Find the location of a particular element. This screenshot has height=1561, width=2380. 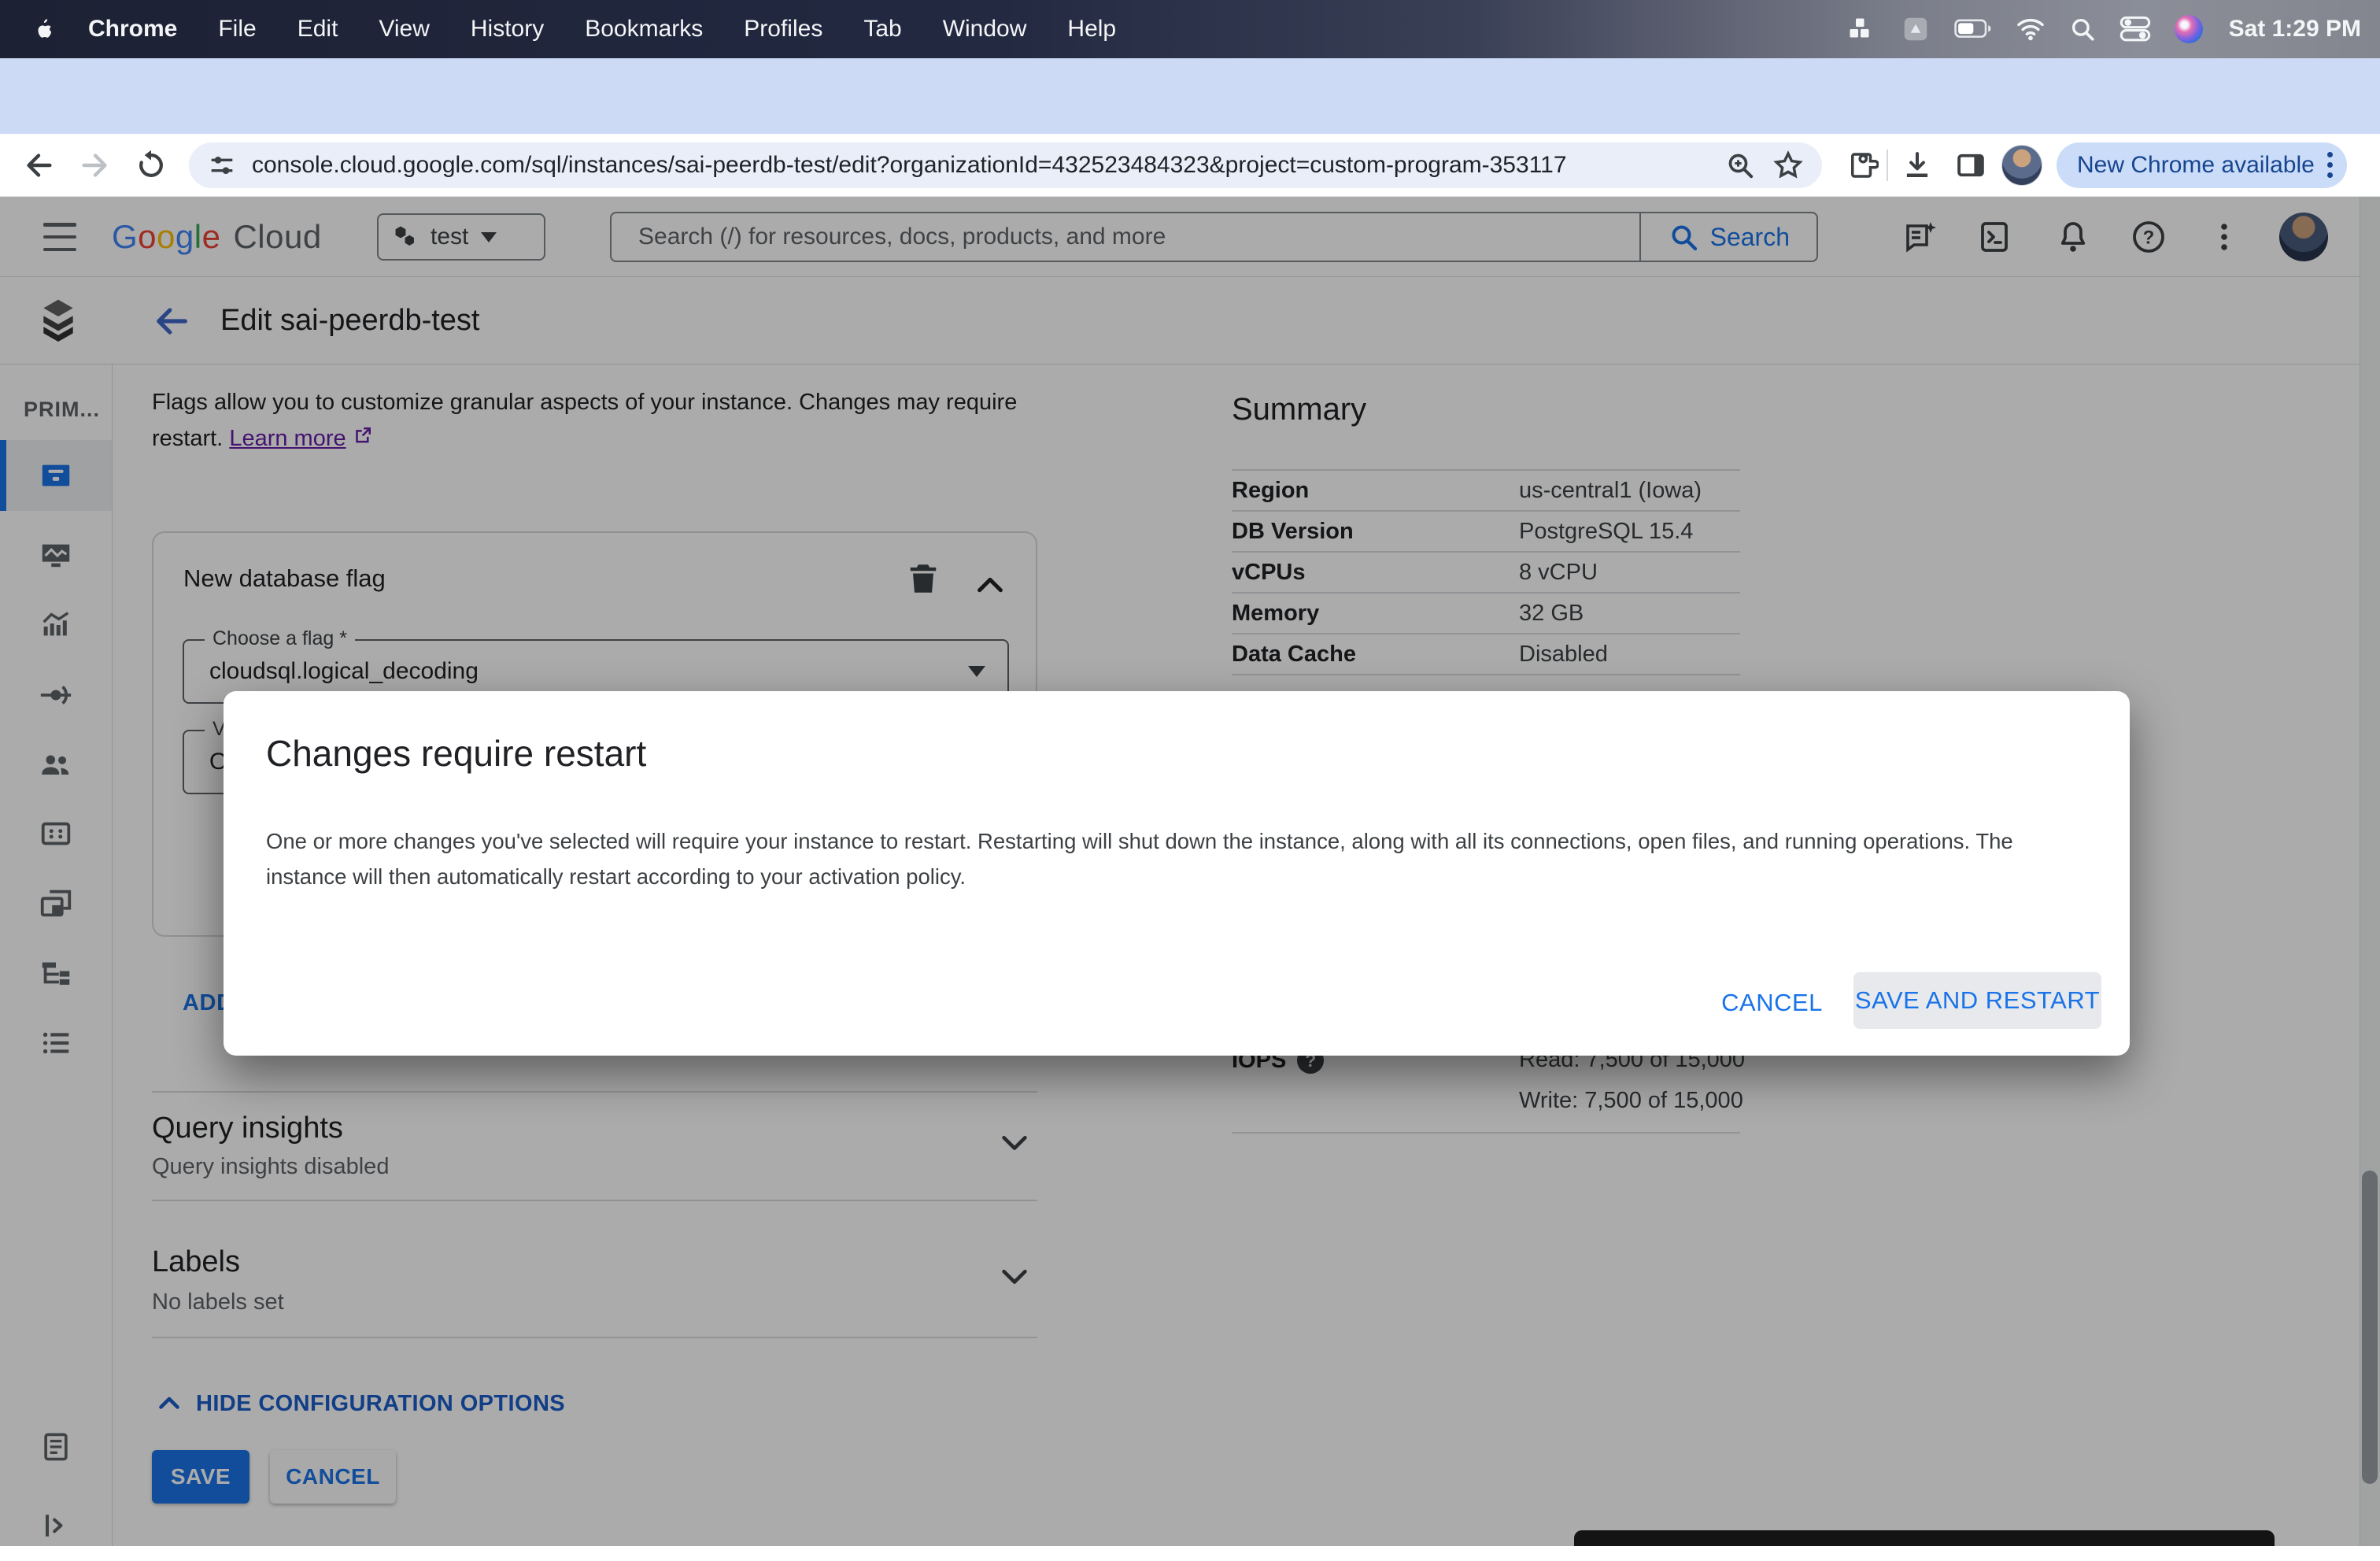

control-center-icon is located at coordinates (2135, 29).